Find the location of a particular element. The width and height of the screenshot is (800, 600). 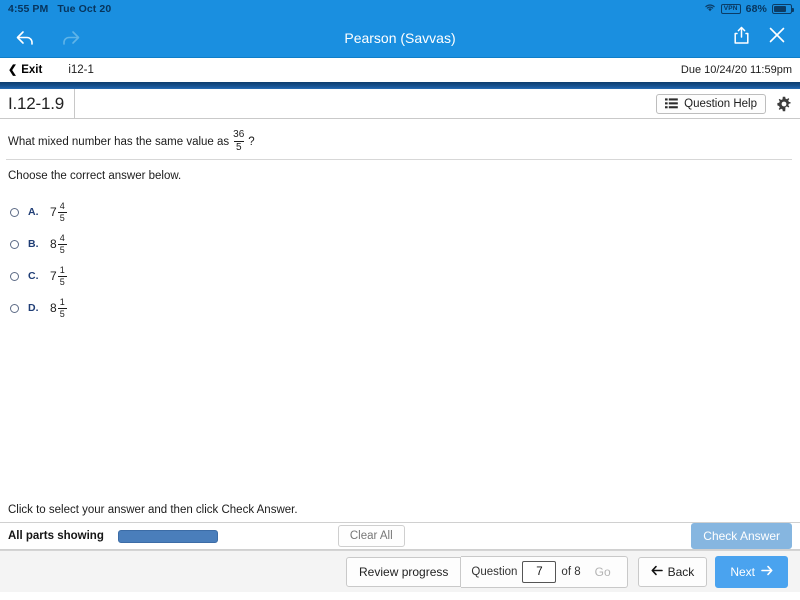

option-letter-a: A. is located at coordinates (33, 212).